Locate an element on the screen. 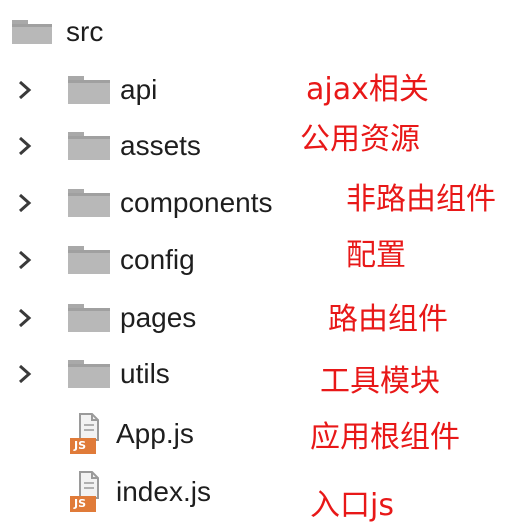  tree-item-utils: utils is located at coordinates (263, 374).